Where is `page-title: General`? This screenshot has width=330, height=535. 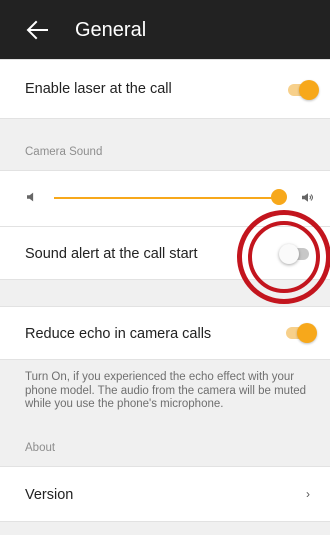 page-title: General is located at coordinates (111, 30).